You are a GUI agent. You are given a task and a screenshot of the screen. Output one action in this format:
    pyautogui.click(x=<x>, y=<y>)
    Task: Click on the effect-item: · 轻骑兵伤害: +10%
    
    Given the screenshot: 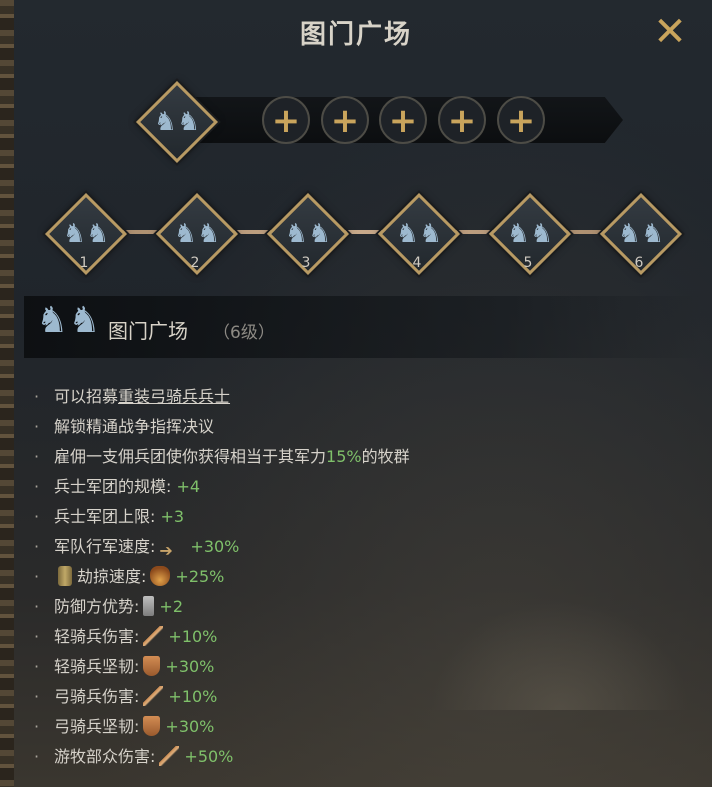 What is the action you would take?
    pyautogui.click(x=222, y=637)
    